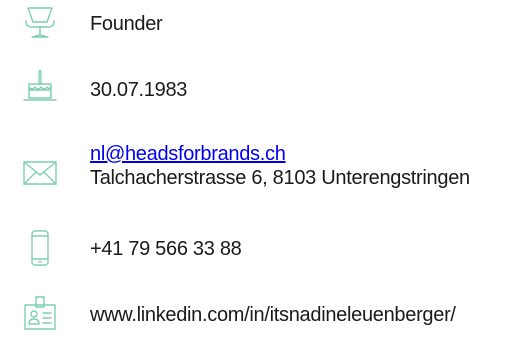 The width and height of the screenshot is (525, 339). I want to click on phone-link: +41 79 566 33 88, so click(166, 249).